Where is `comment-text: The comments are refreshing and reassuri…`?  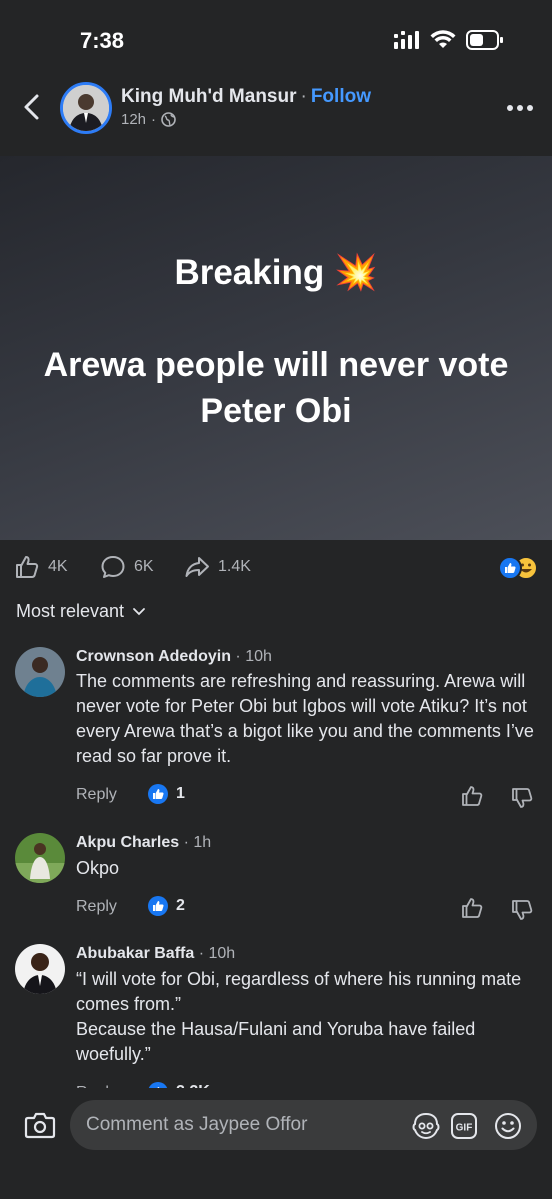 comment-text: The comments are refreshing and reassuri… is located at coordinates (305, 718).